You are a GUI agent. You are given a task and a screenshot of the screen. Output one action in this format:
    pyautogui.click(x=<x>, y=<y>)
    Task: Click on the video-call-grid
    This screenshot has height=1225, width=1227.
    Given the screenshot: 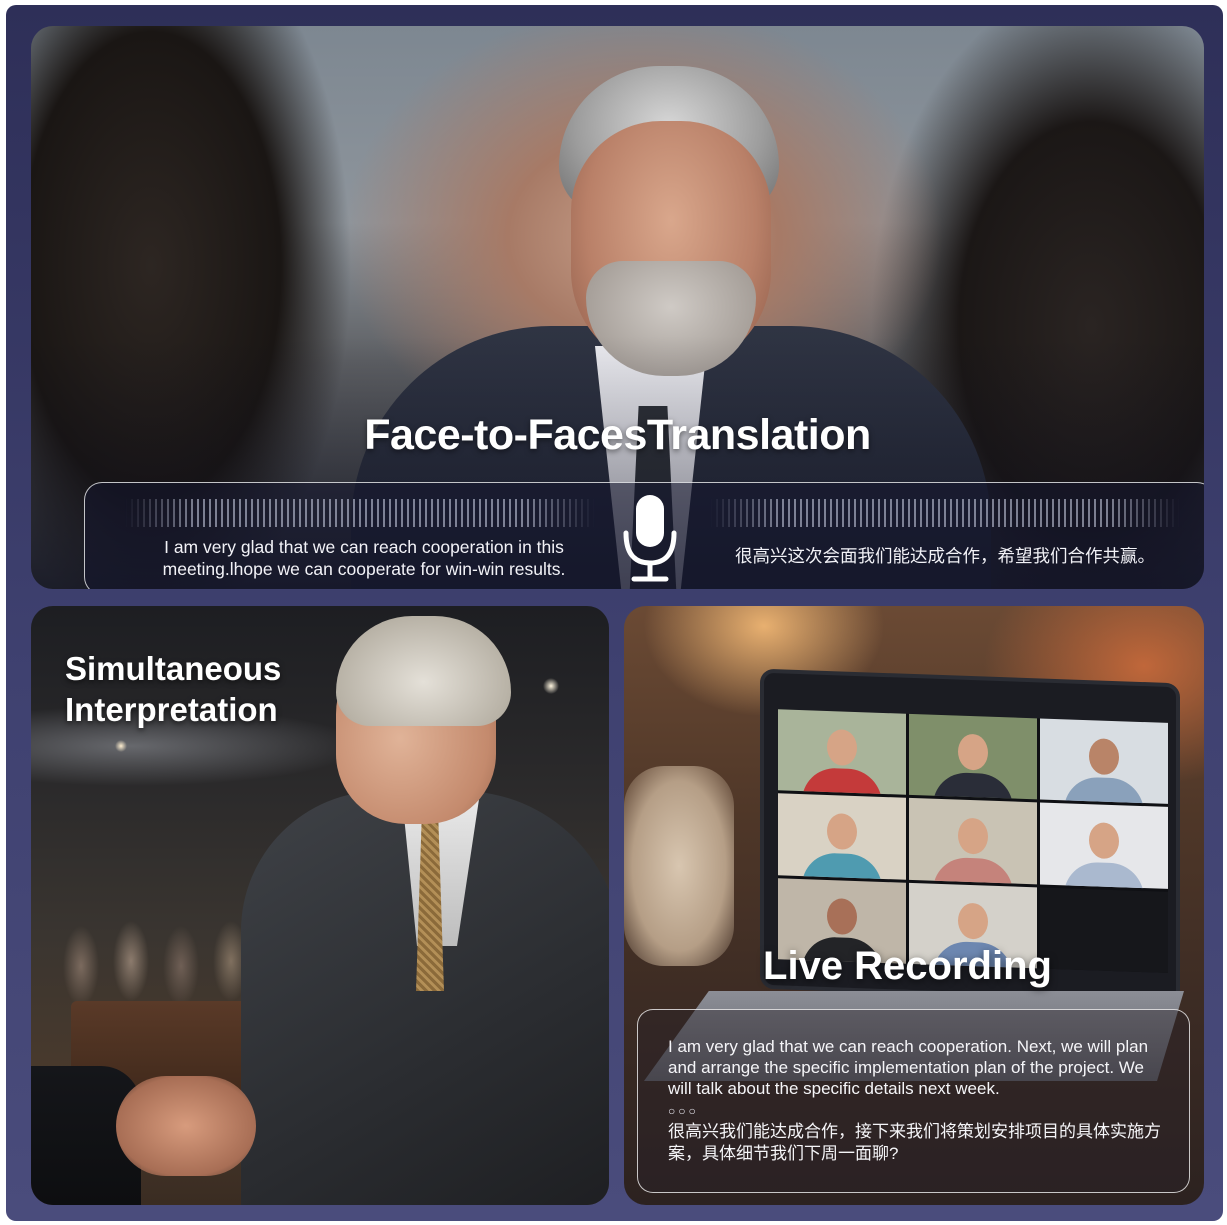 What is the action you would take?
    pyautogui.click(x=973, y=841)
    